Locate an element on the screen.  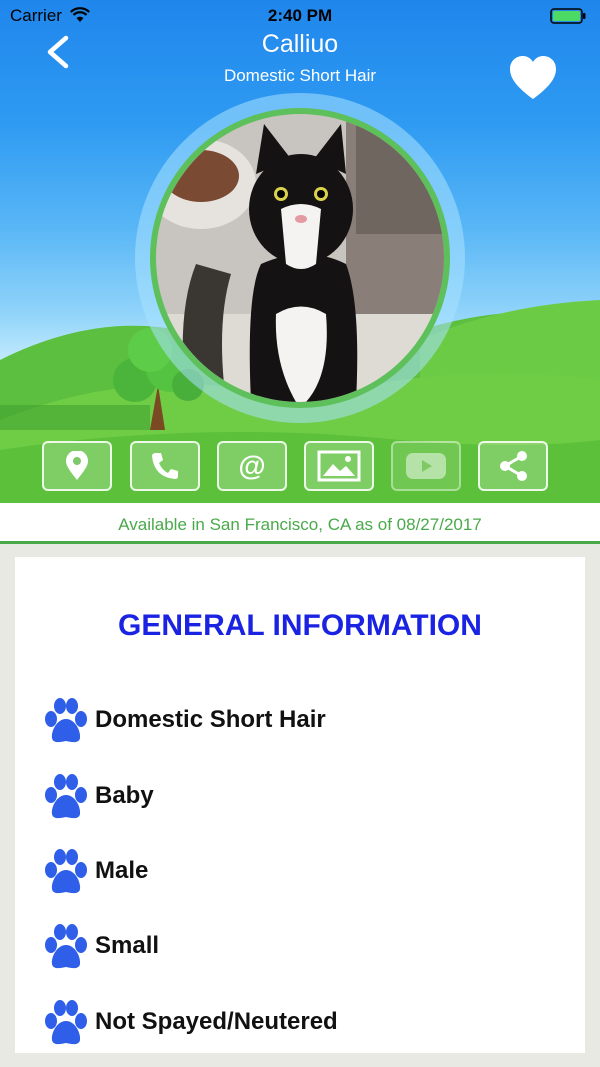
video-play-icon is located at coordinates (426, 466).